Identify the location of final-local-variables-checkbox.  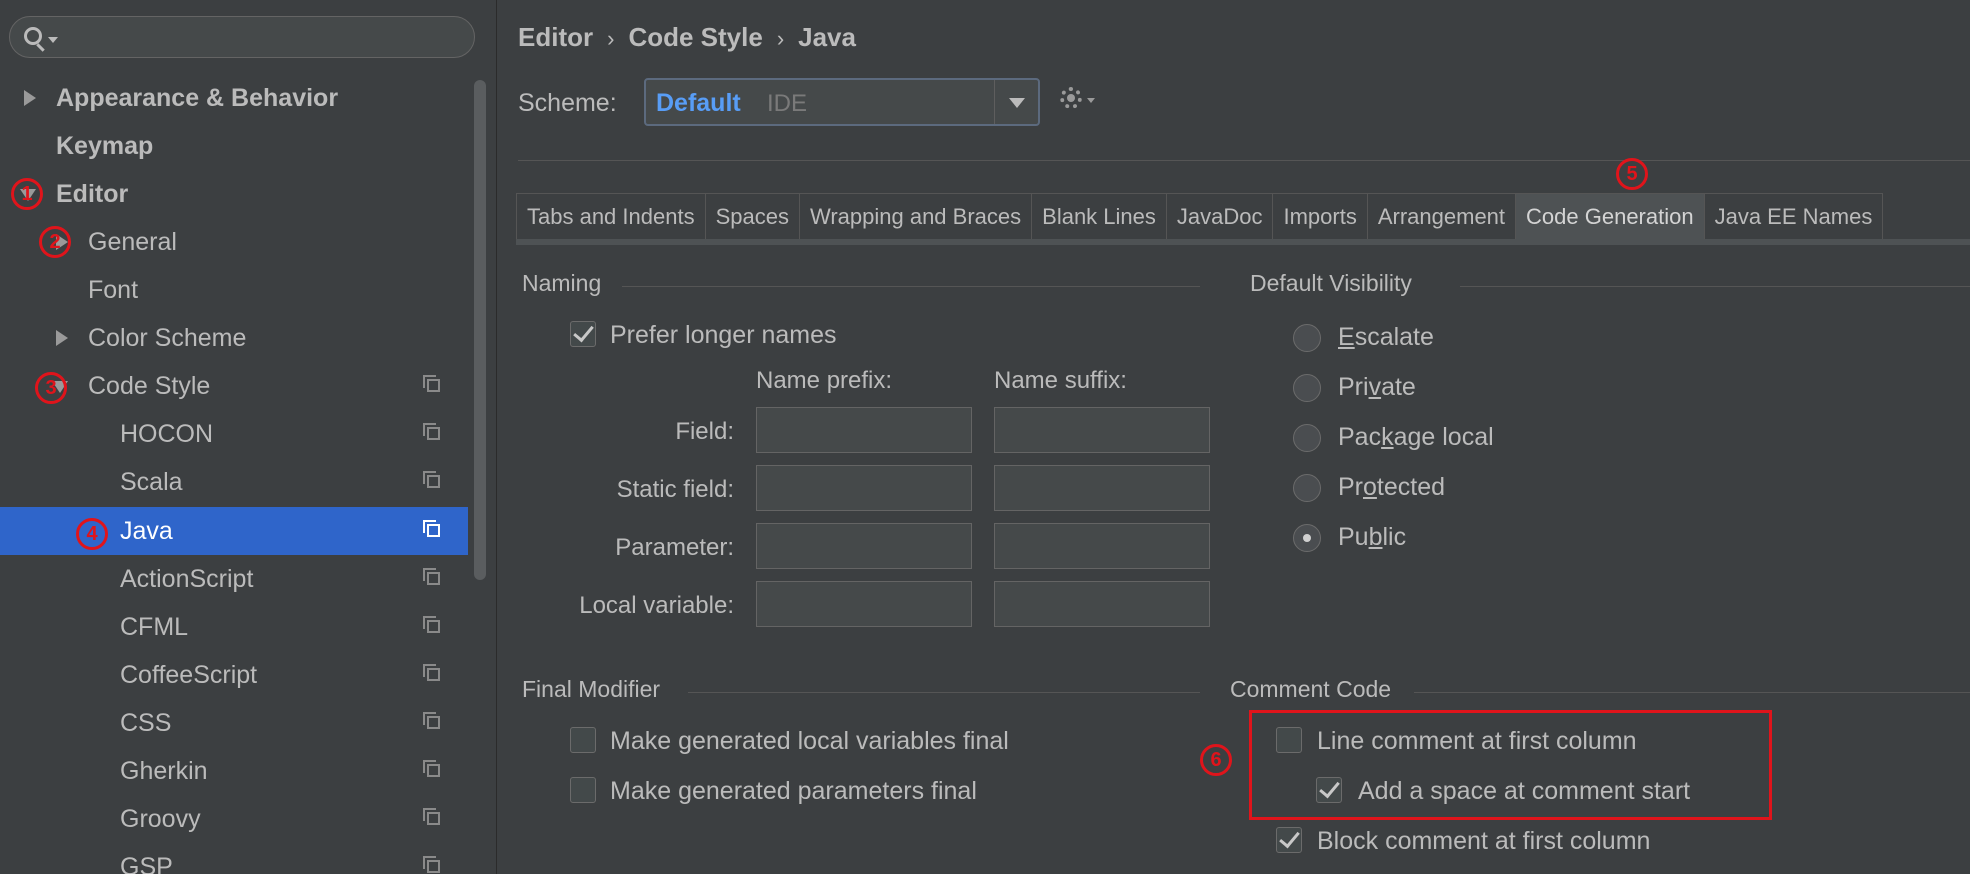
(583, 740).